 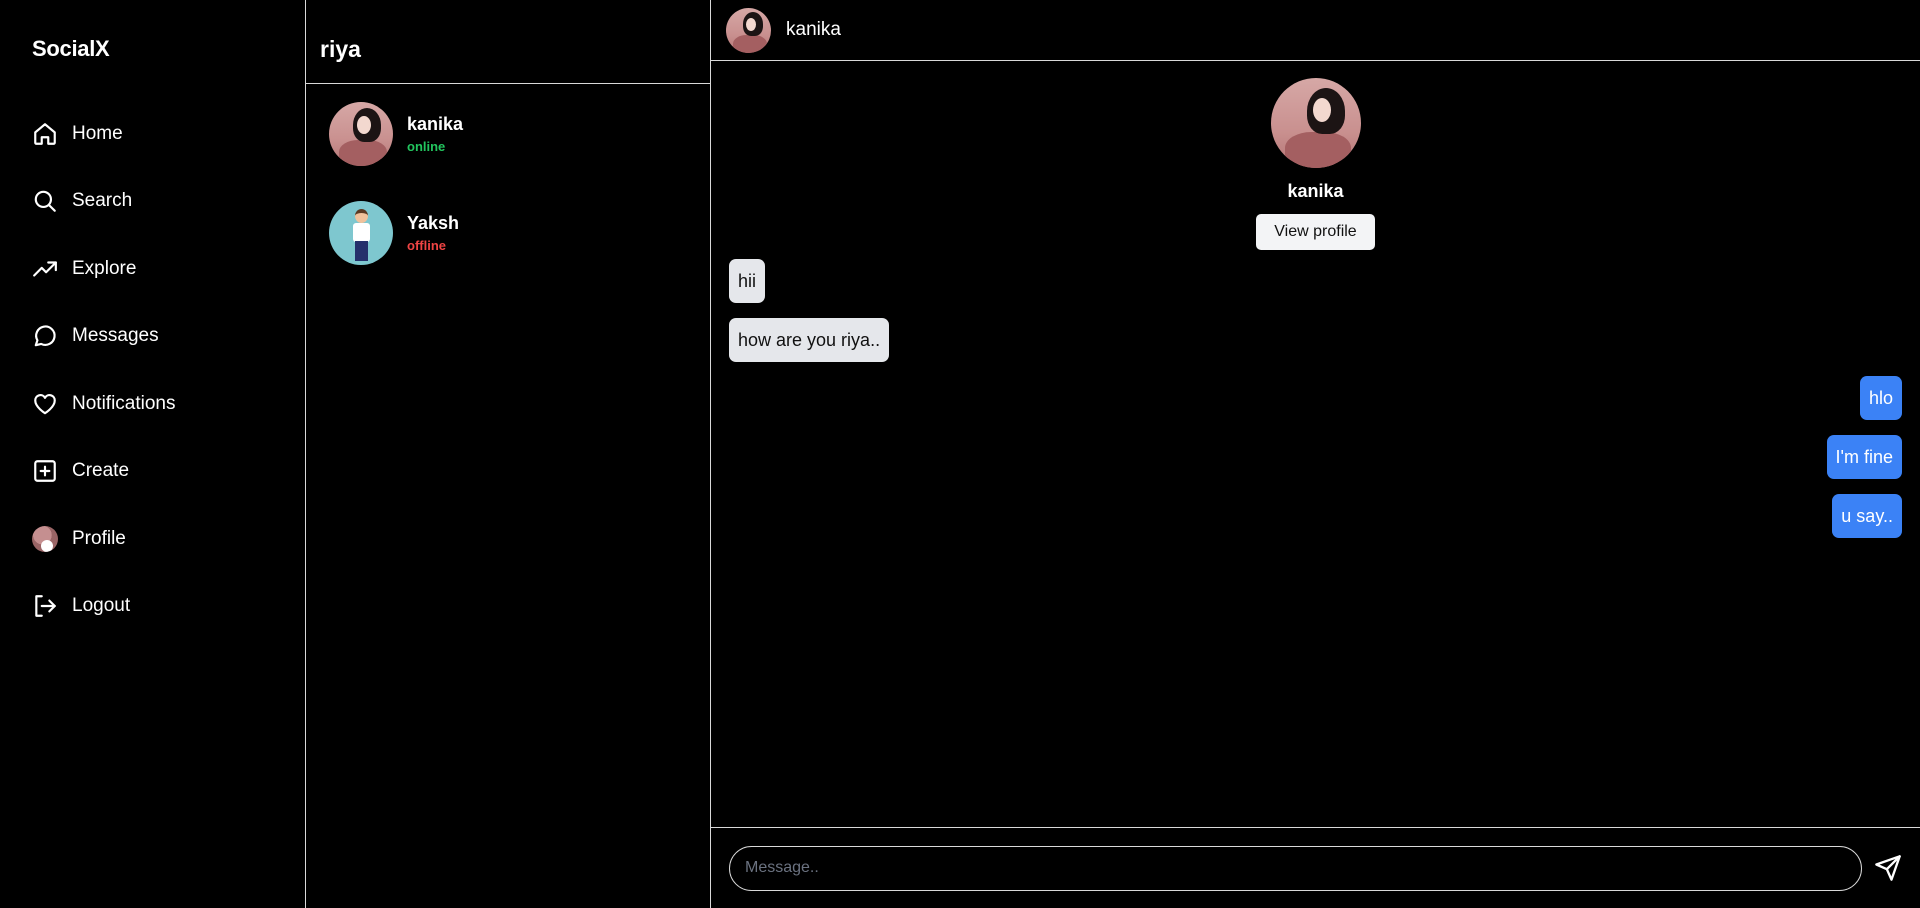 What do you see at coordinates (508, 42) in the screenshot?
I see `current-username: riya` at bounding box center [508, 42].